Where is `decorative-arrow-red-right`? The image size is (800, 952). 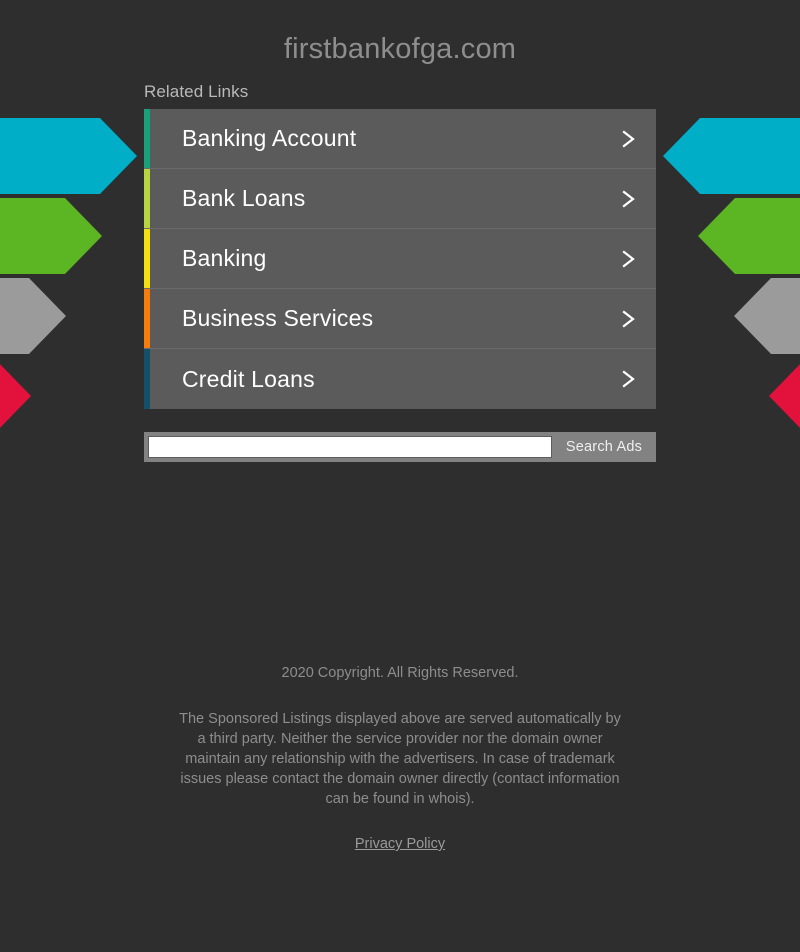 decorative-arrow-red-right is located at coordinates (784, 396).